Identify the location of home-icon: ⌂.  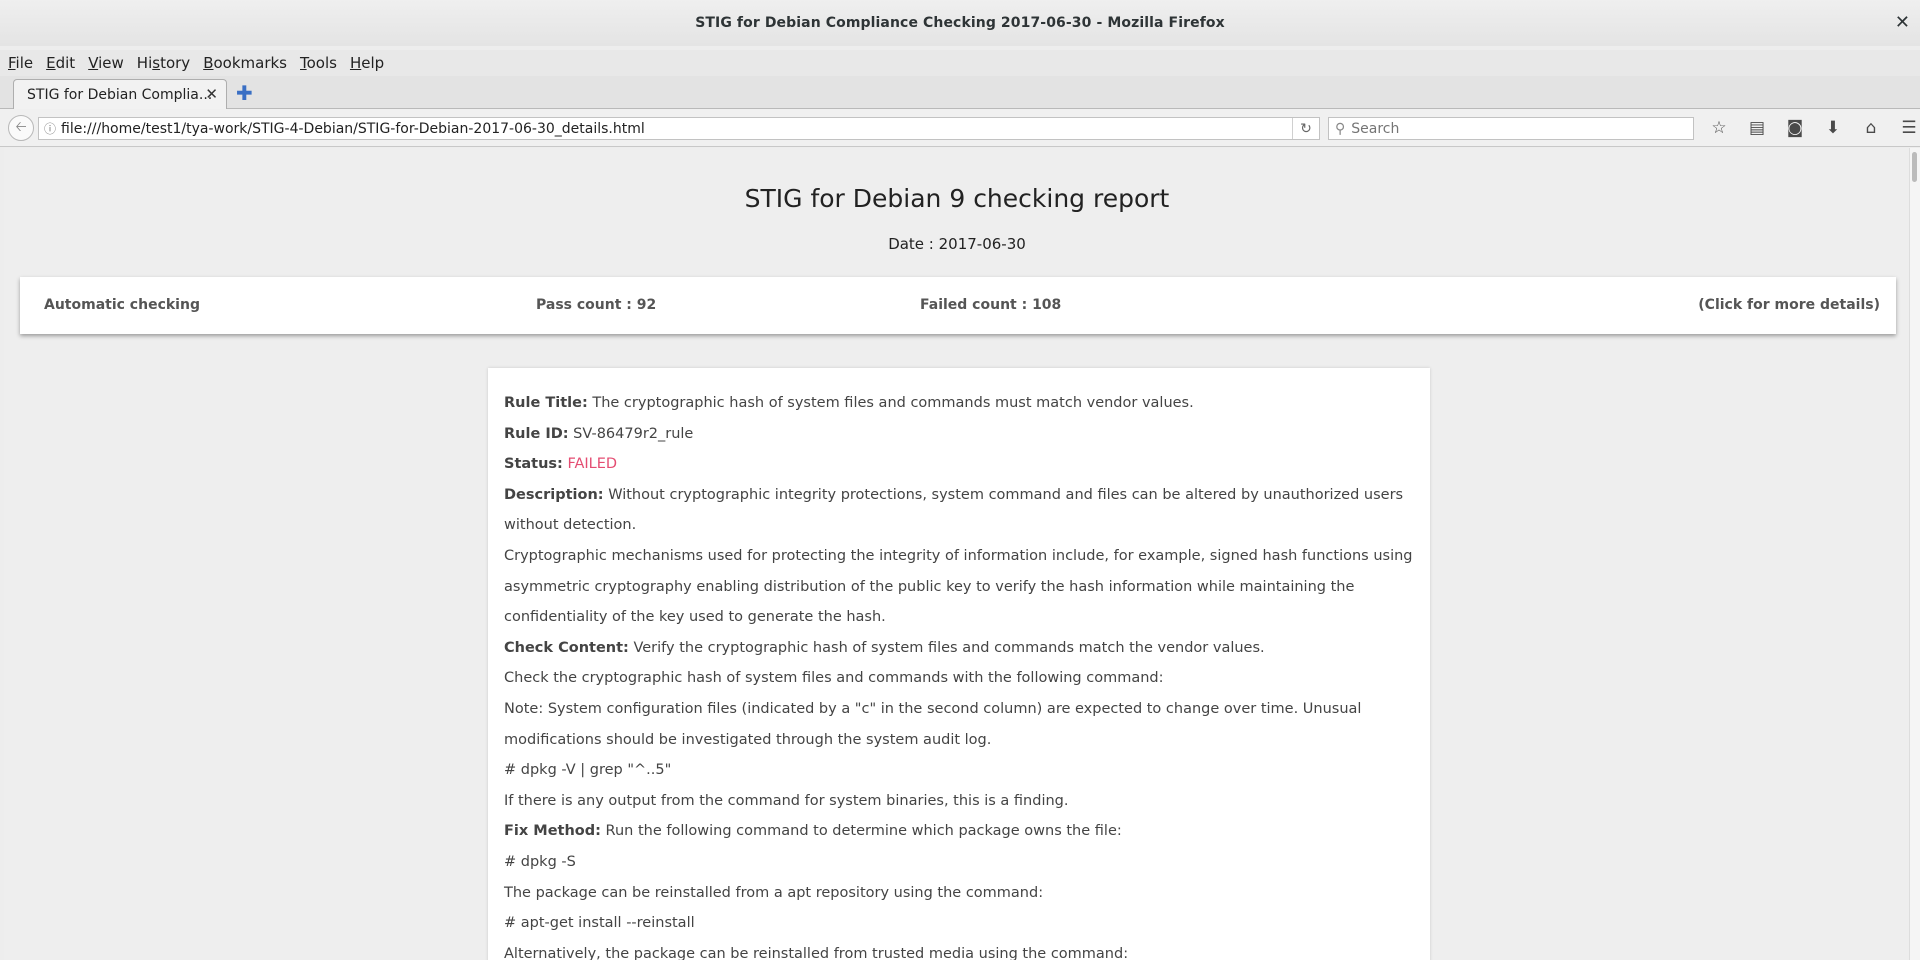
(1871, 128).